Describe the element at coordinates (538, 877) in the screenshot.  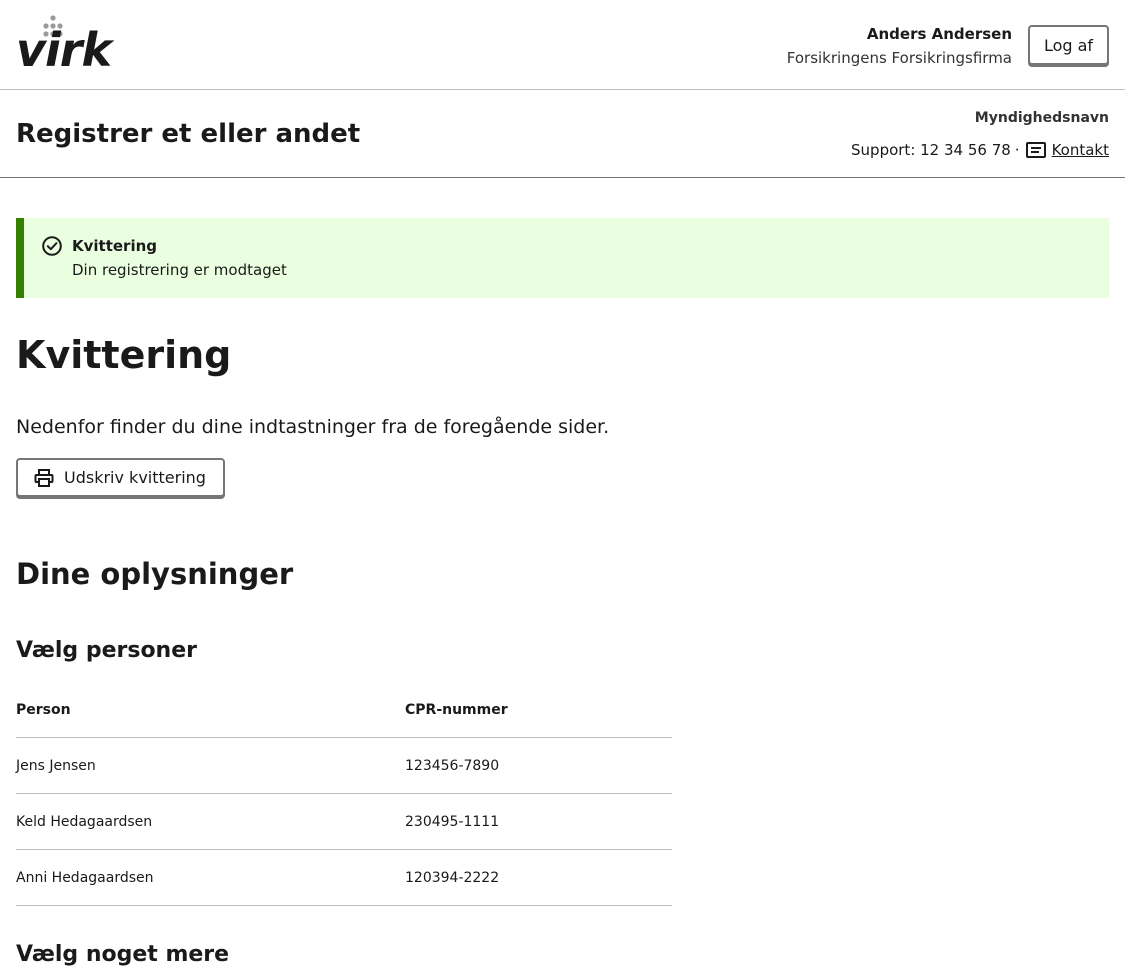
I see `cpr-number: 120394-2222` at that location.